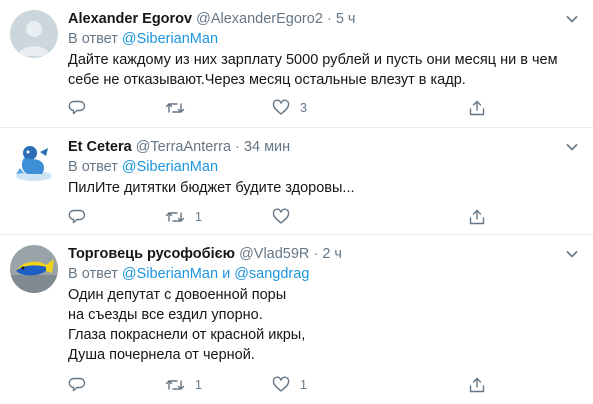 Image resolution: width=593 pixels, height=404 pixels. Describe the element at coordinates (332, 254) in the screenshot. I see `timestamp: 2 ч` at that location.